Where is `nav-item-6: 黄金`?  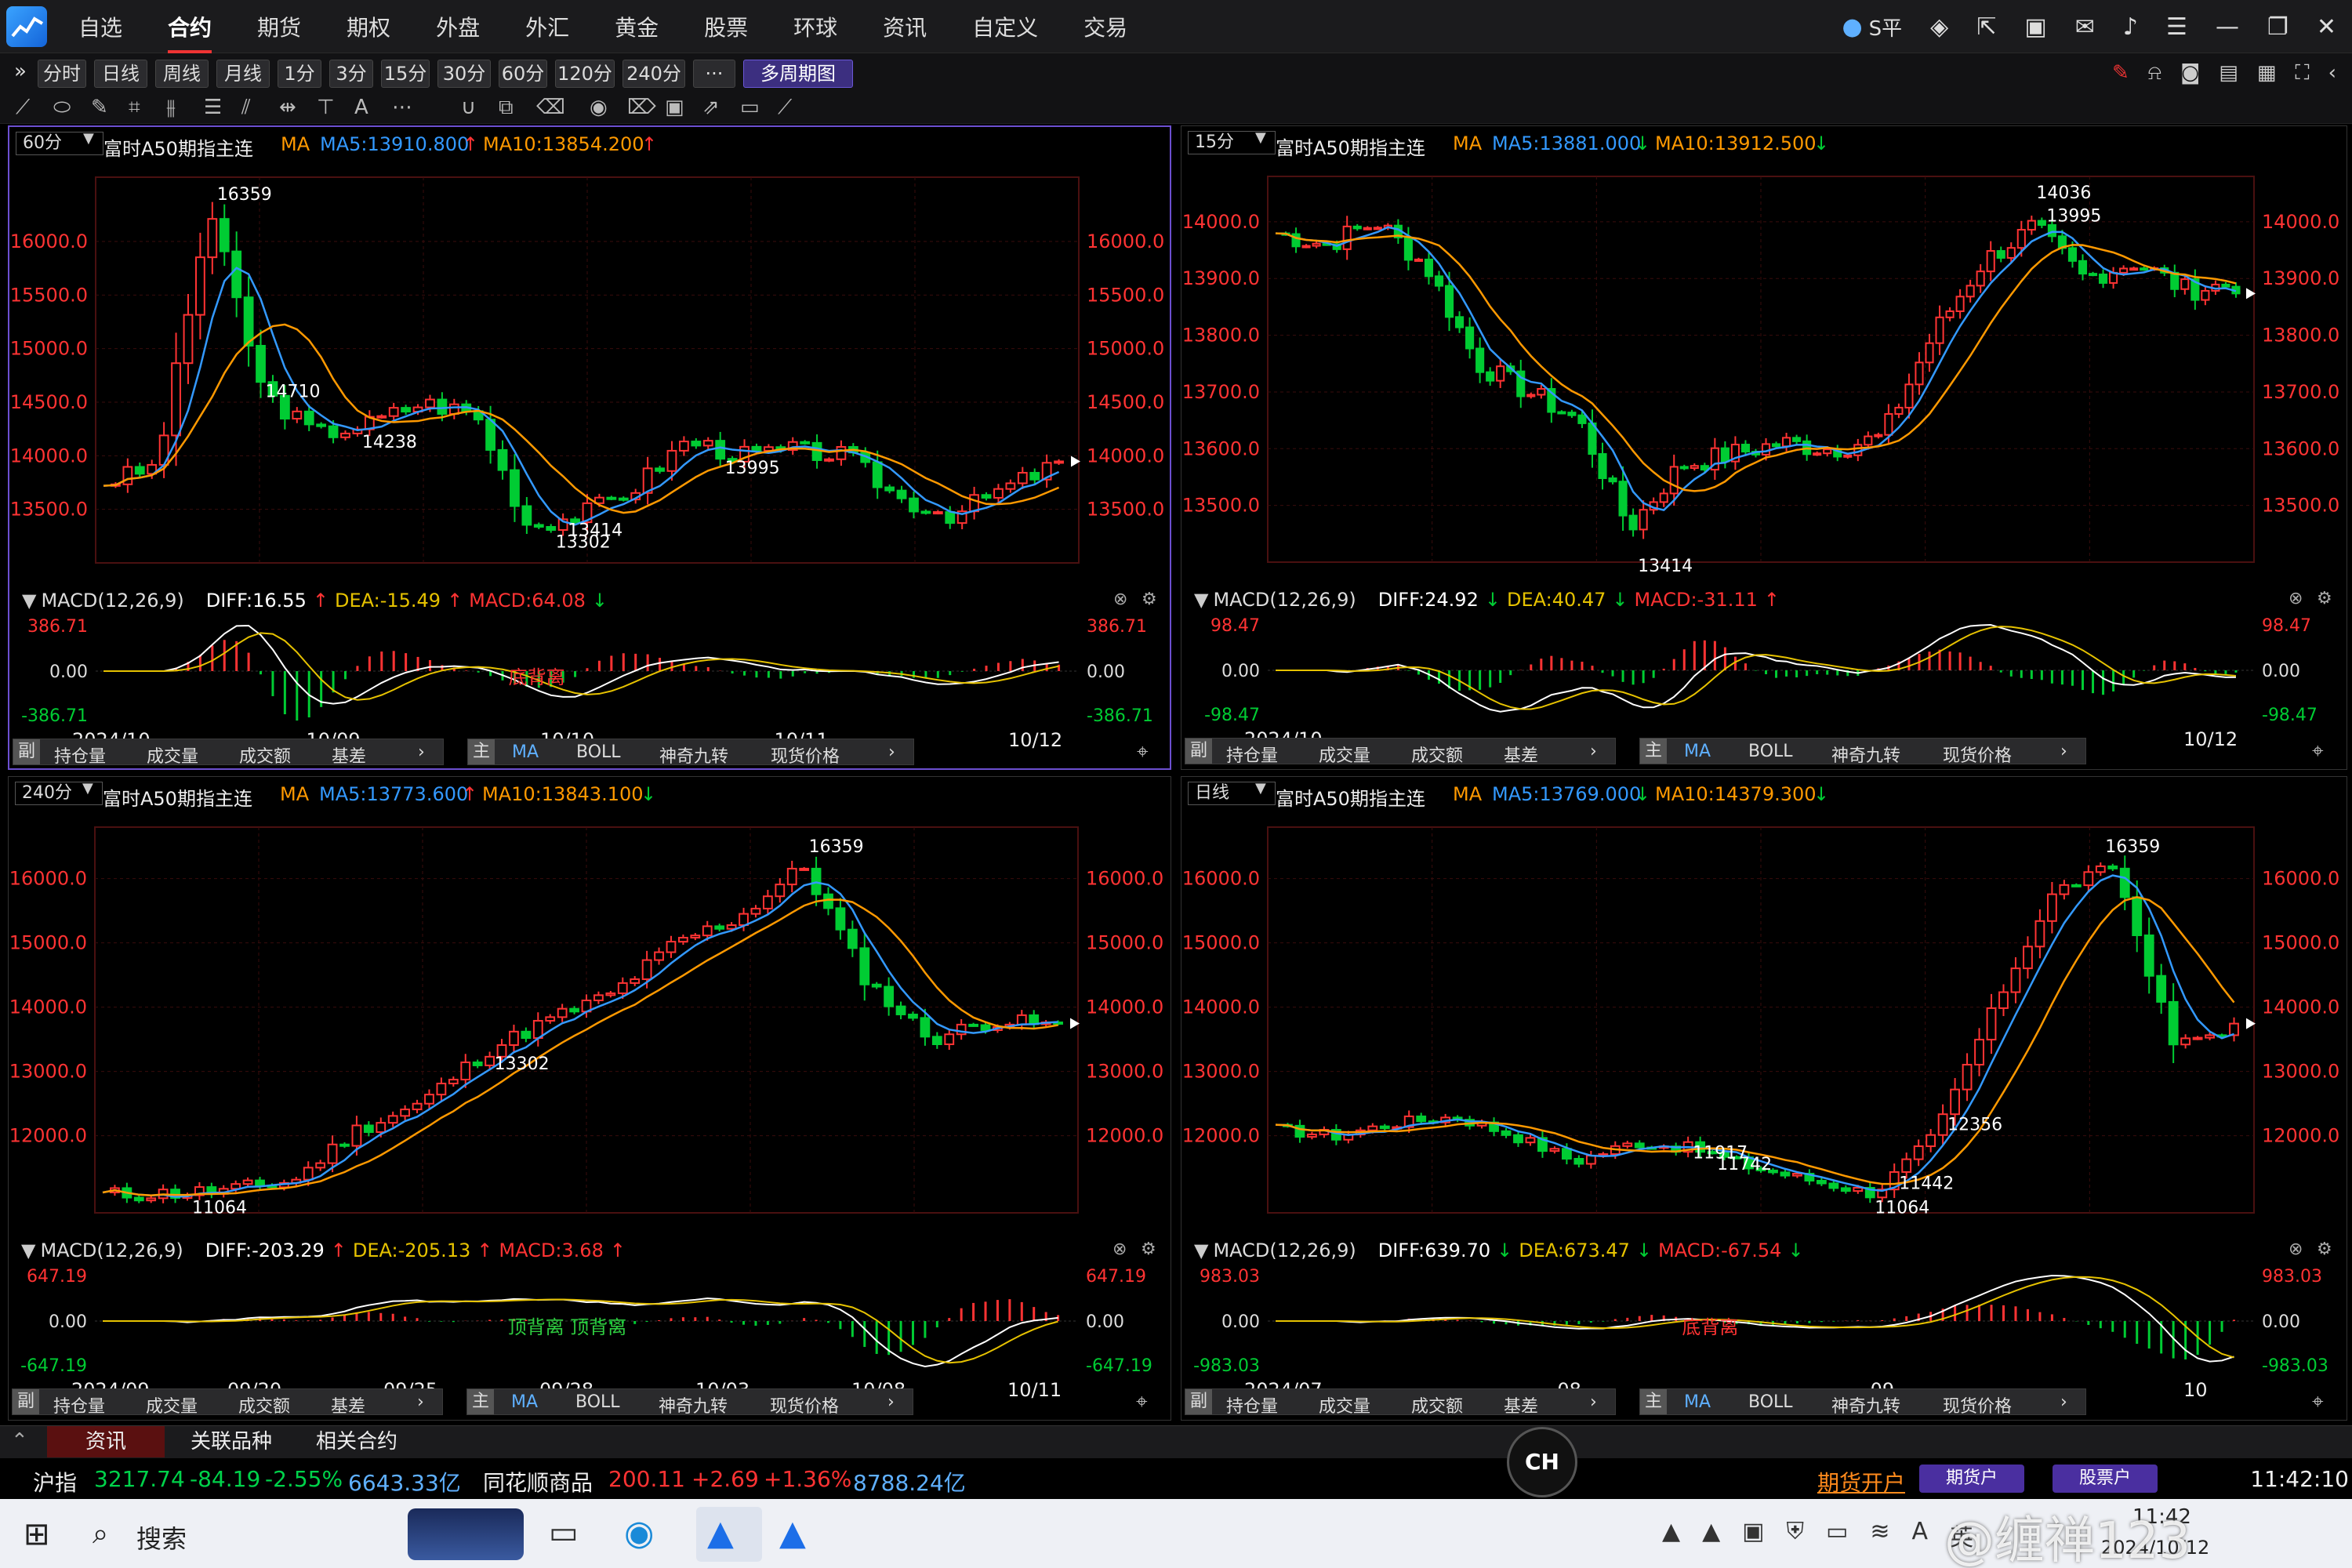
nav-item-6: 黄金 is located at coordinates (637, 27).